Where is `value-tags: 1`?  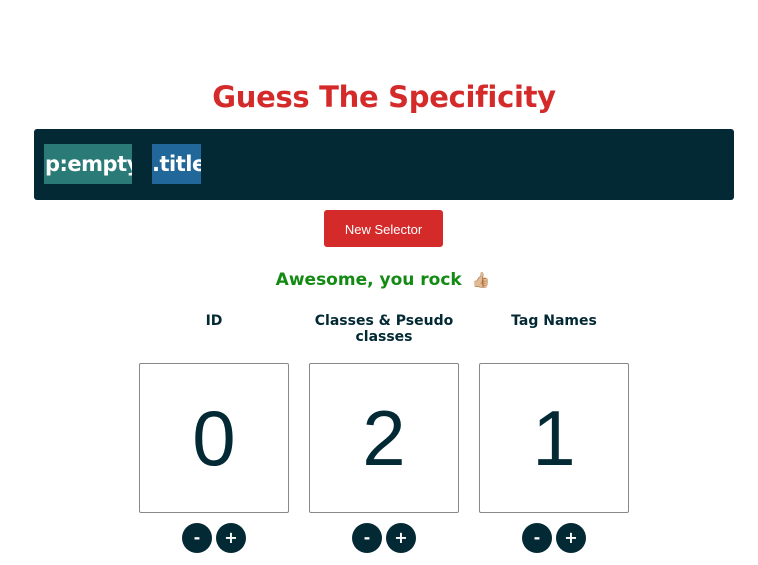 value-tags: 1 is located at coordinates (554, 438).